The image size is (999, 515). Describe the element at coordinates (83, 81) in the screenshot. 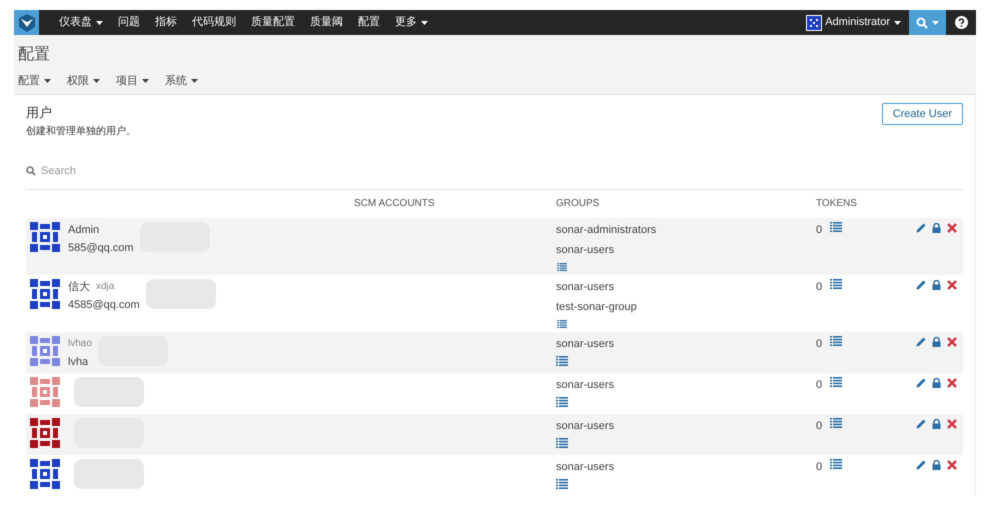

I see `settings-menu-link: 权限` at that location.